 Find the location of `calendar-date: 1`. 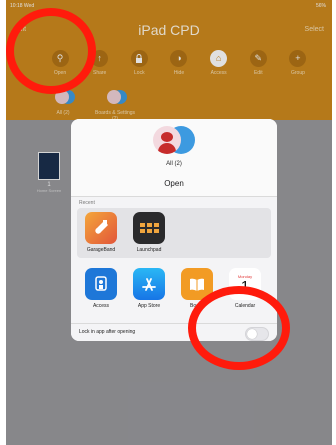

calendar-date: 1 is located at coordinates (245, 286).